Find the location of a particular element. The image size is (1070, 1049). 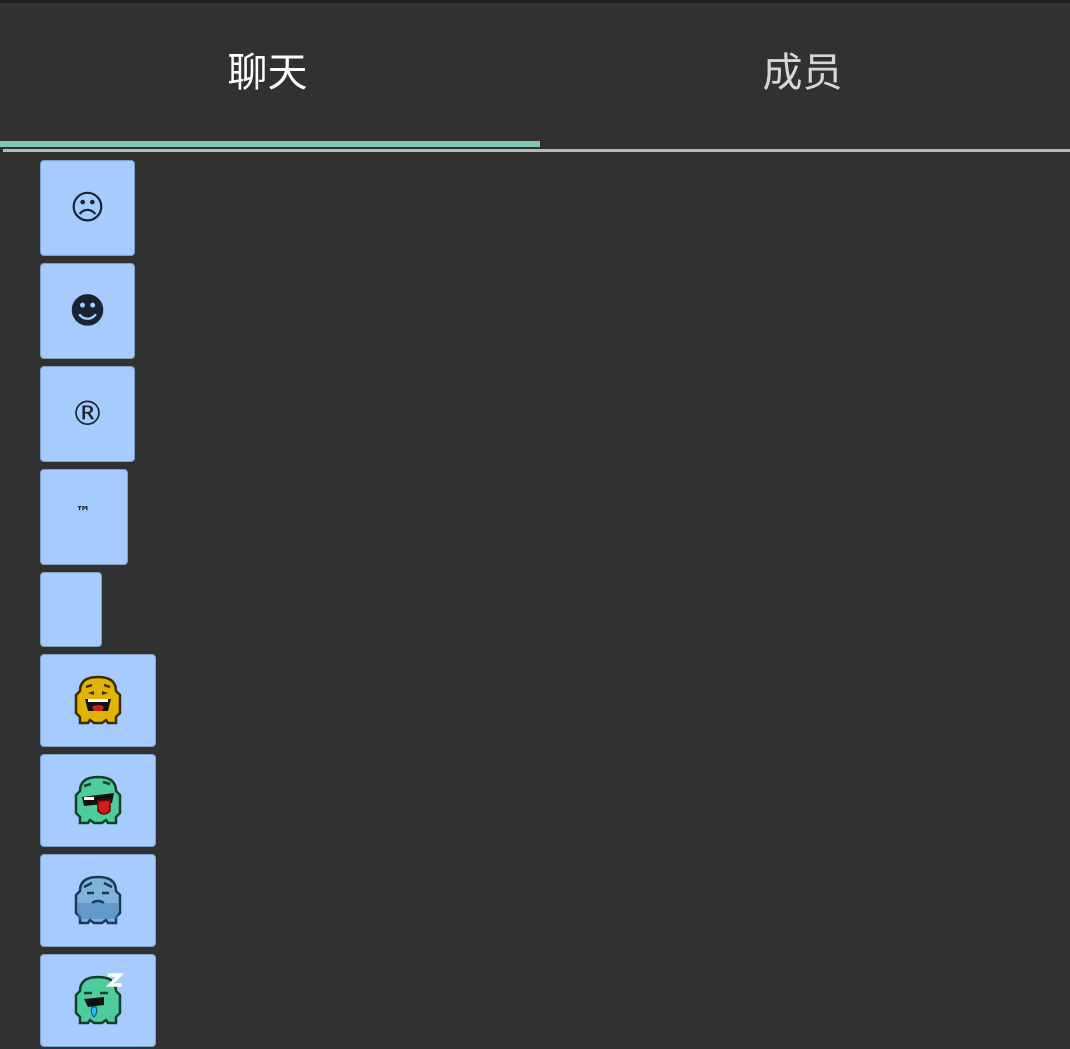

green-tongue-out-blob-icon is located at coordinates (98, 799).